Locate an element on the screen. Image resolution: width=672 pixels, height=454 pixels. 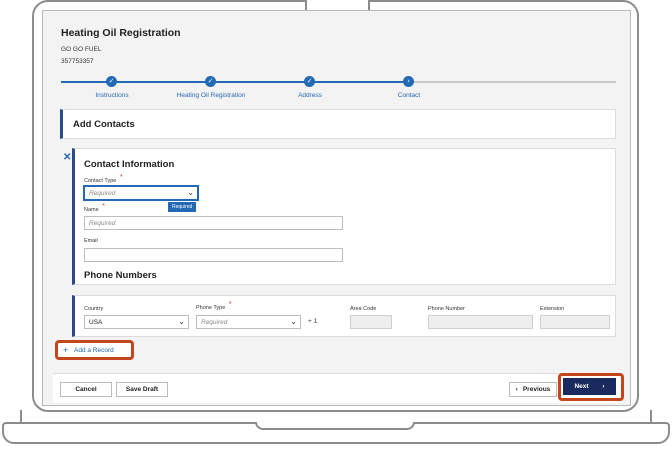
add-record-label: Add a Record is located at coordinates (94, 350).